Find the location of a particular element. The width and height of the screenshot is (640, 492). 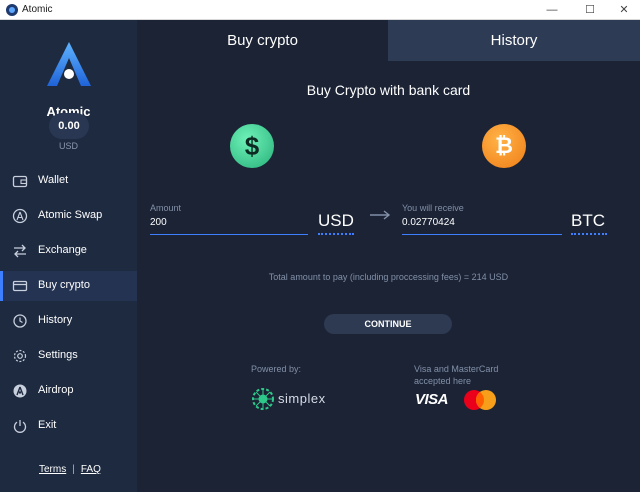

sidebar-item-airdrop: Airdrop is located at coordinates (68, 391).